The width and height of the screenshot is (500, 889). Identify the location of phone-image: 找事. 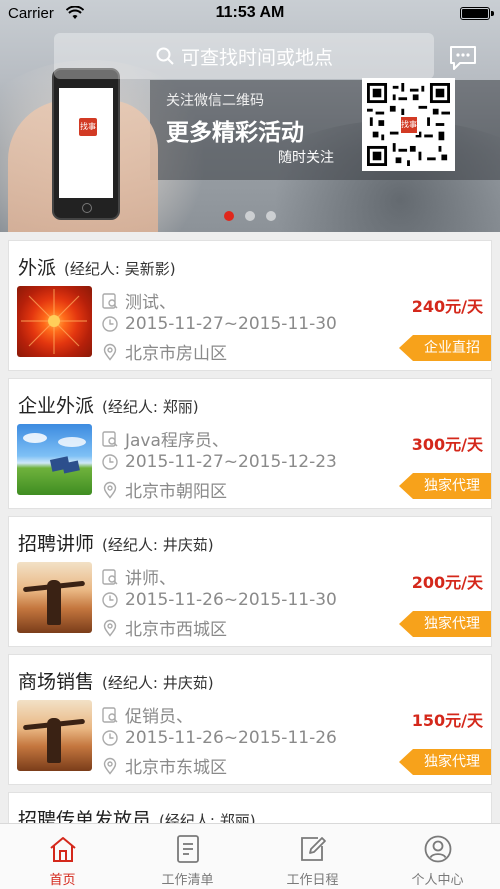
(86, 144).